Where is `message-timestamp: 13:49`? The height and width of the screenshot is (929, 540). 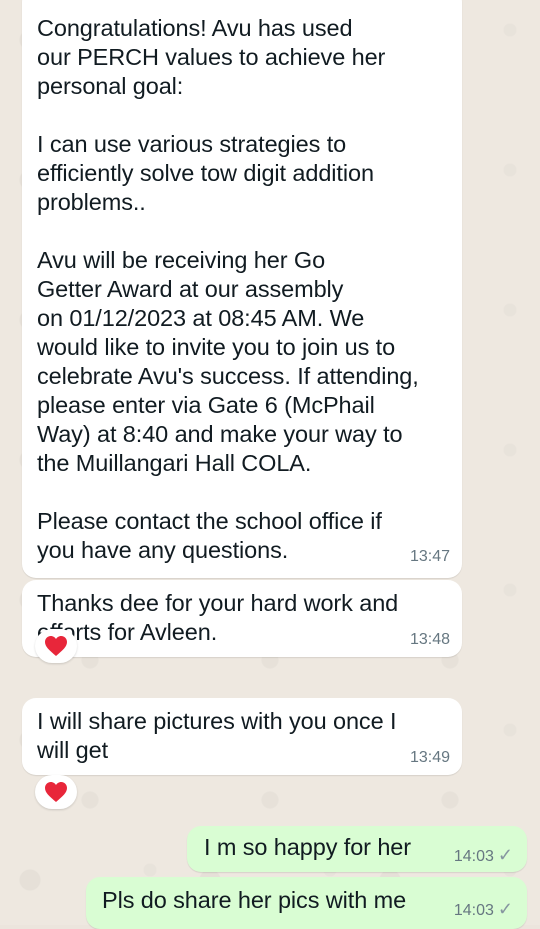
message-timestamp: 13:49 is located at coordinates (429, 757).